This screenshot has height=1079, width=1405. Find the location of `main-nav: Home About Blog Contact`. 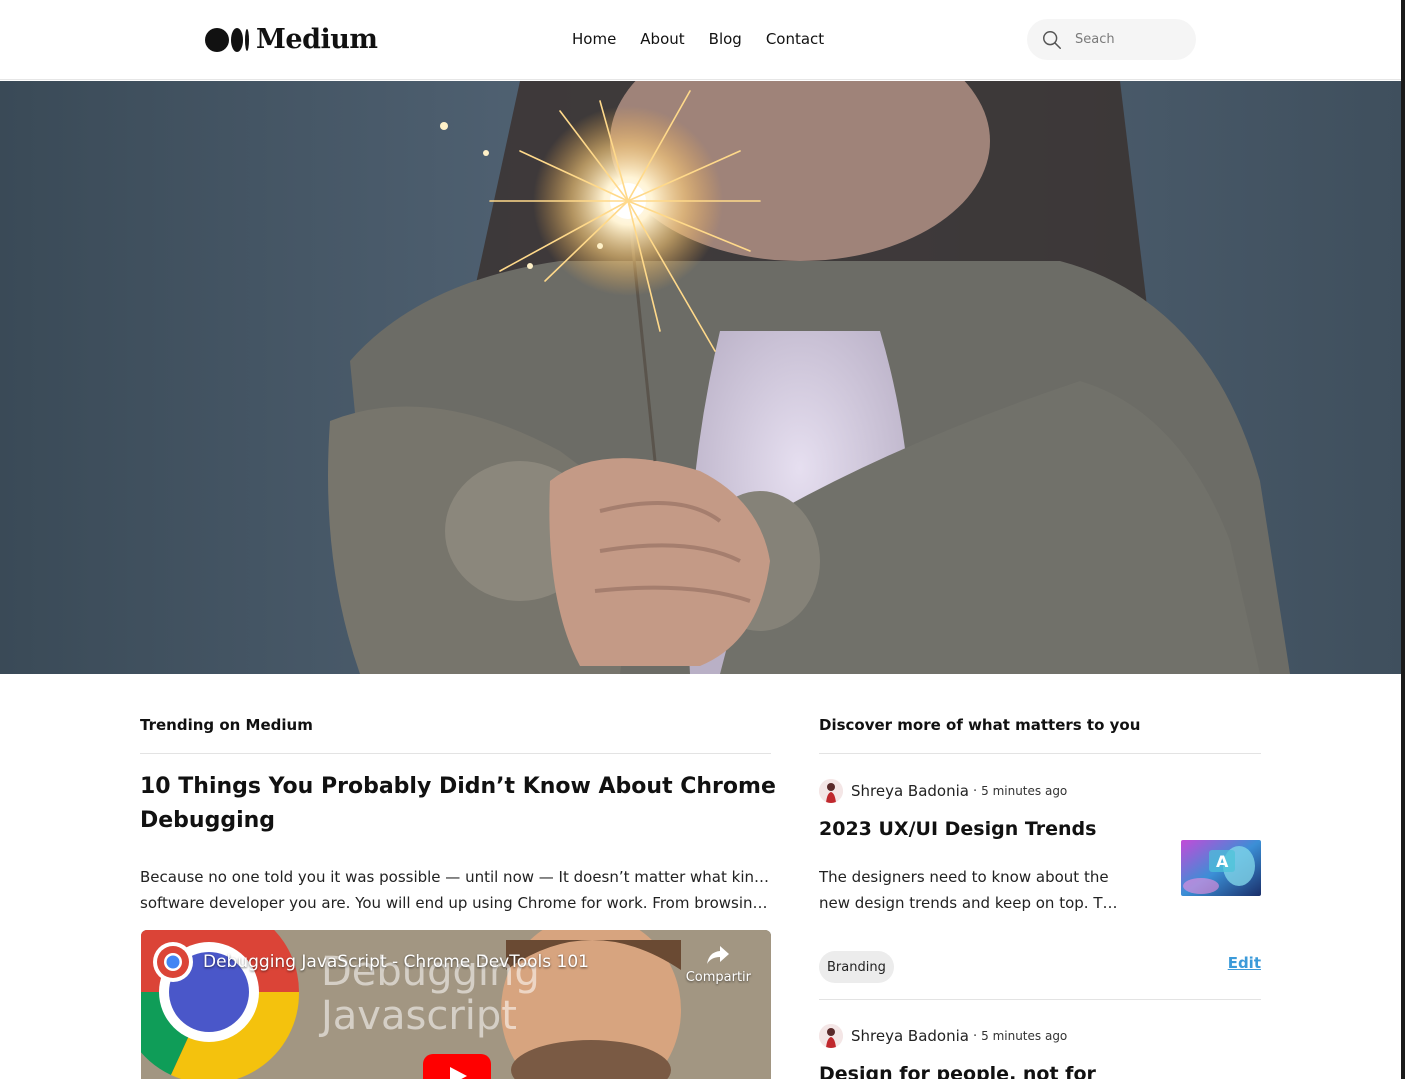

main-nav: Home About Blog Contact is located at coordinates (698, 39).